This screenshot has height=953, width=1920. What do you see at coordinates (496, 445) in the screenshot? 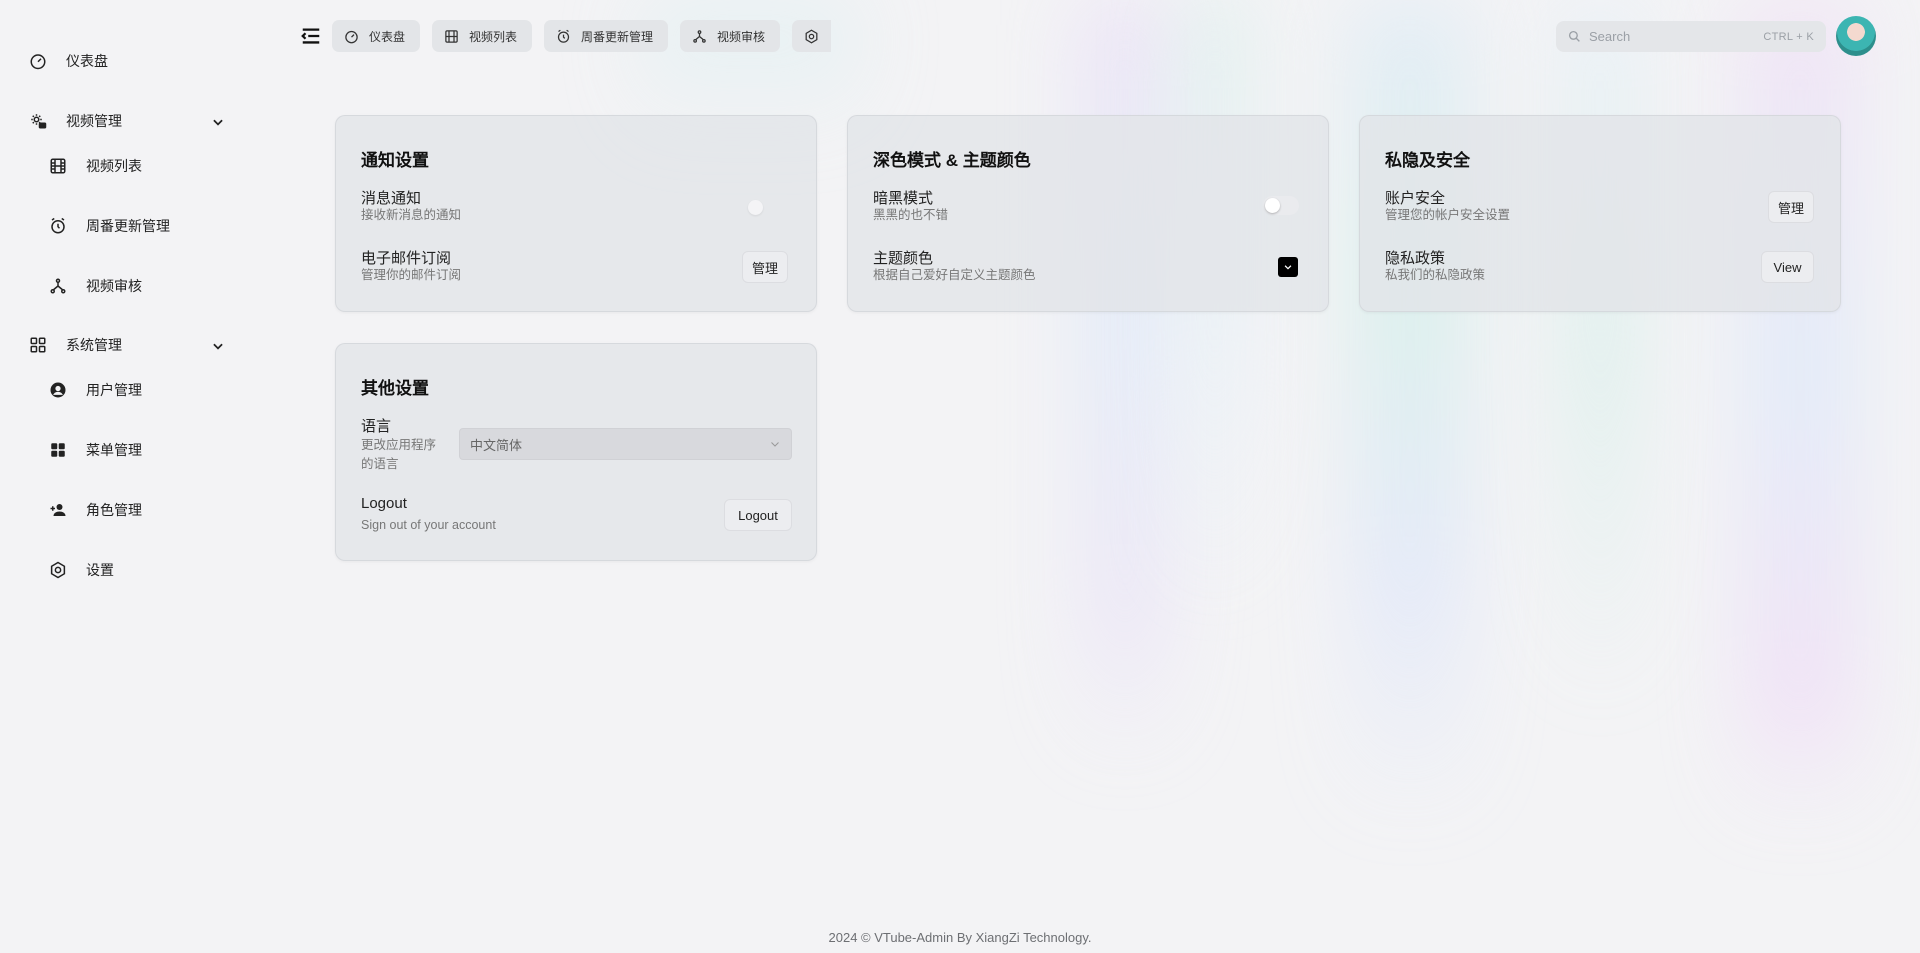
I see `language-select-value: 中文简体` at bounding box center [496, 445].